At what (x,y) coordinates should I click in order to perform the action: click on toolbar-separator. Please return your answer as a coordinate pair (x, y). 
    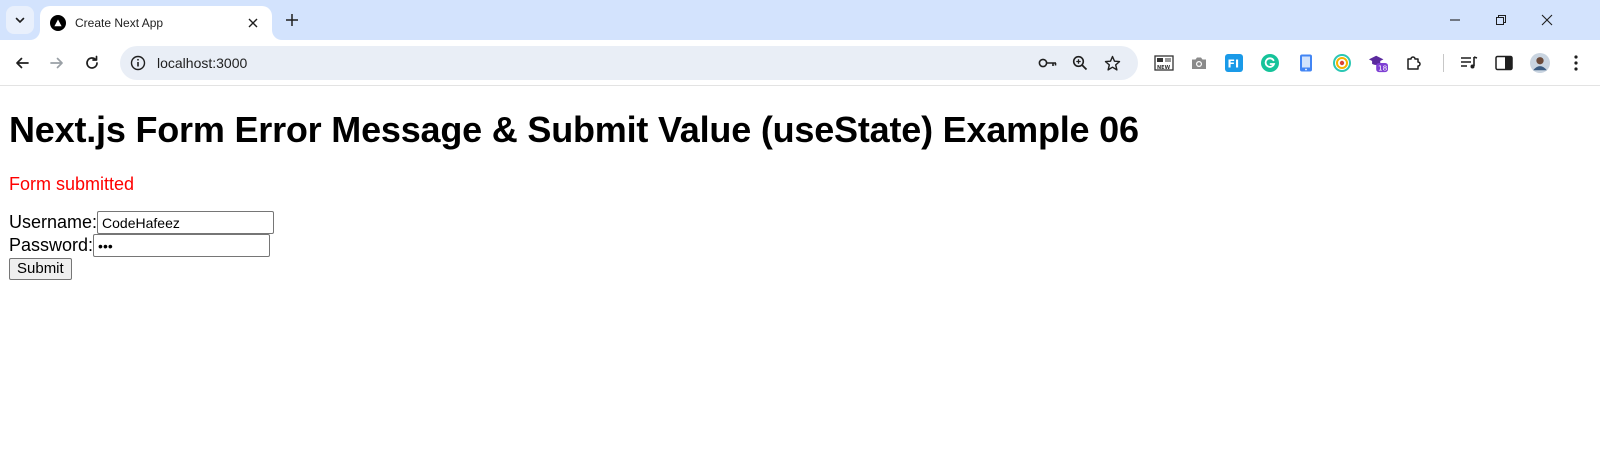
    Looking at the image, I should click on (1443, 63).